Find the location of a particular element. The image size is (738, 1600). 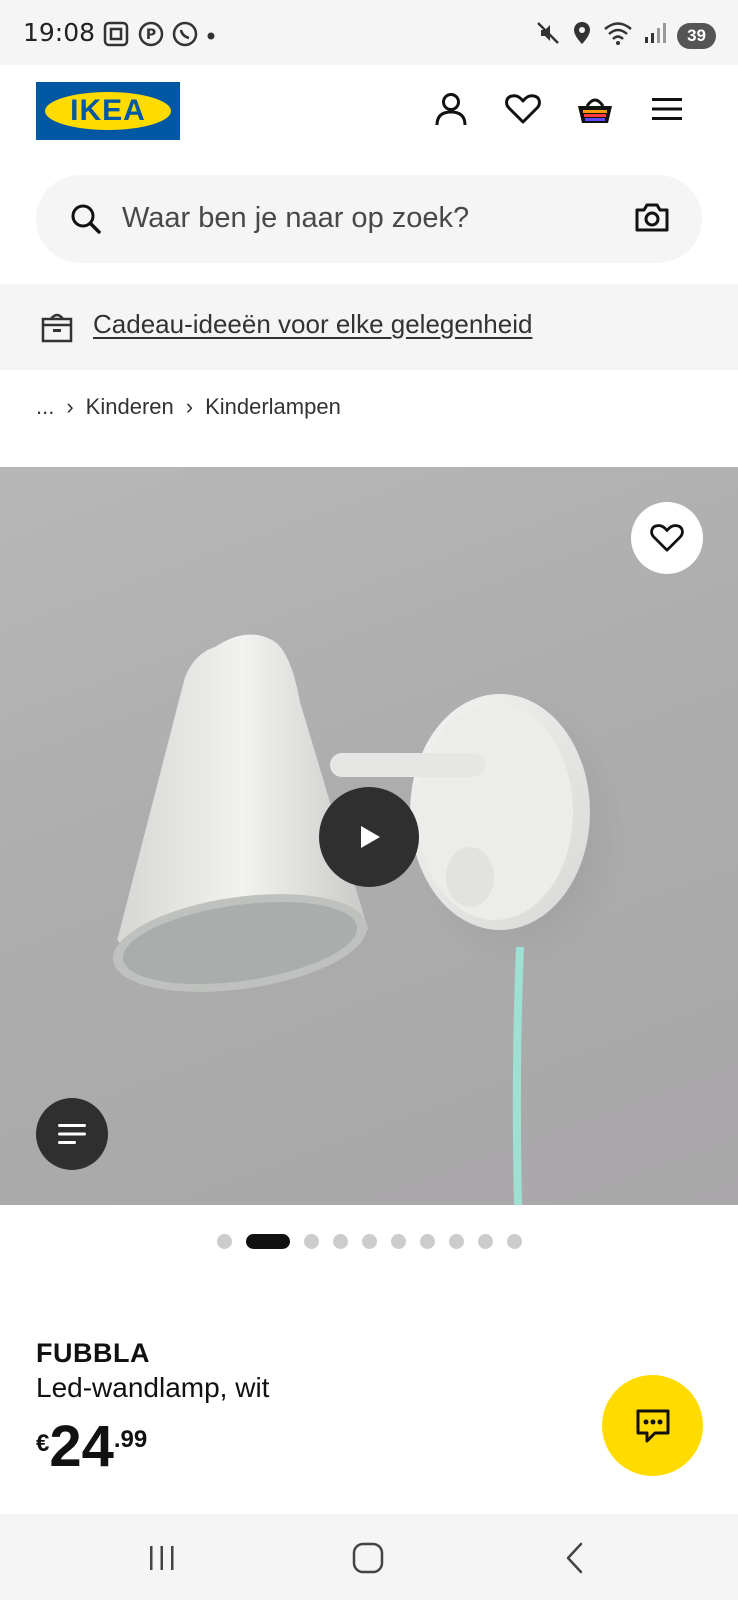

chat-icon is located at coordinates (652, 1425).